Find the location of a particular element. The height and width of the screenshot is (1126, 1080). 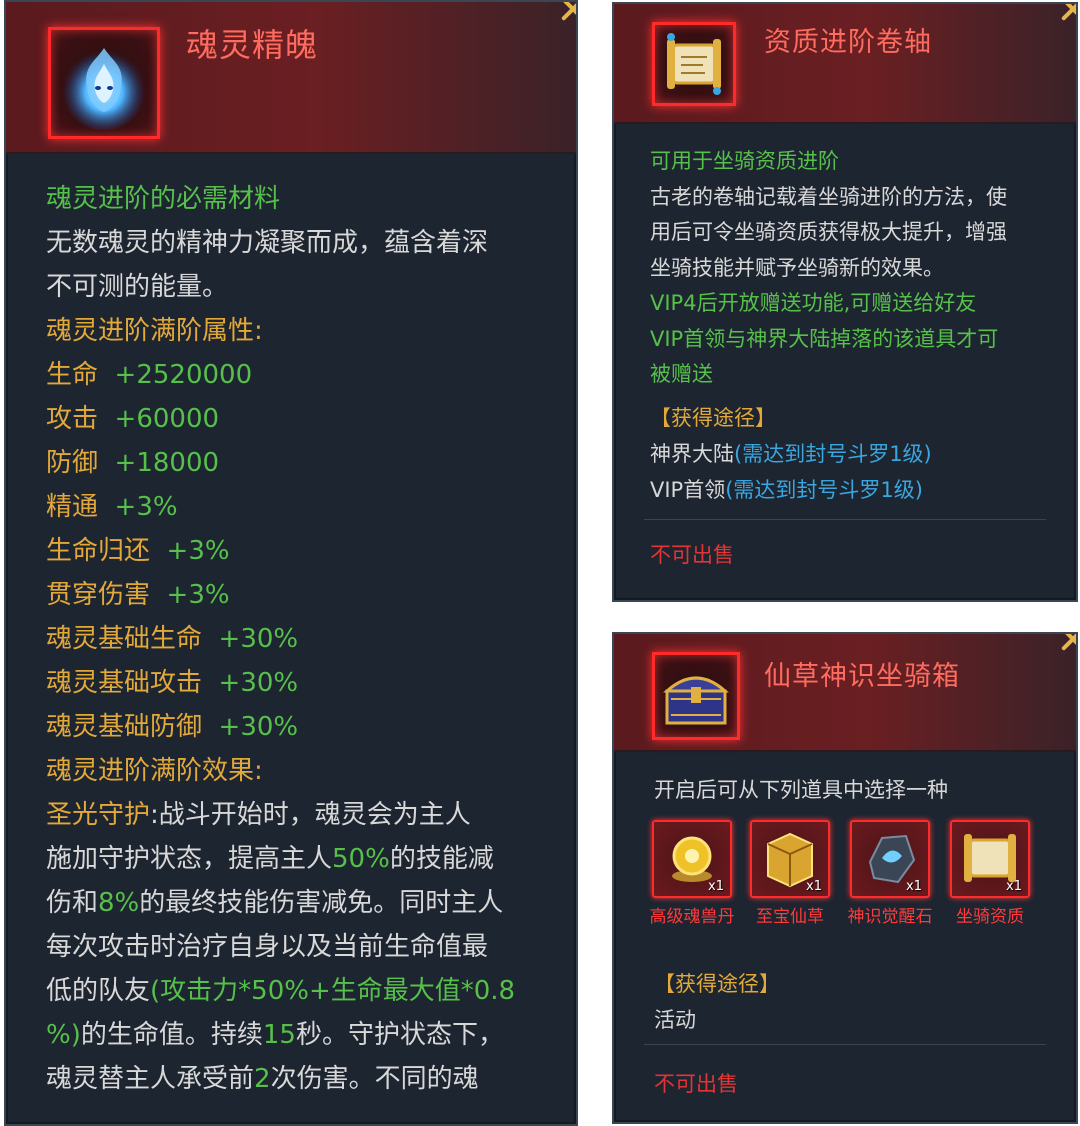

attr-row: 魂灵基础攻击 +30% is located at coordinates (172, 683).